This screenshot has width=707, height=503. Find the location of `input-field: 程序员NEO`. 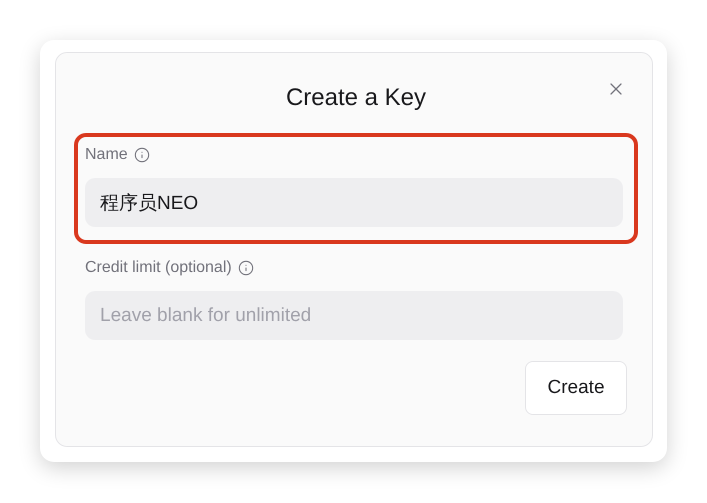

input-field: 程序员NEO is located at coordinates (354, 202).